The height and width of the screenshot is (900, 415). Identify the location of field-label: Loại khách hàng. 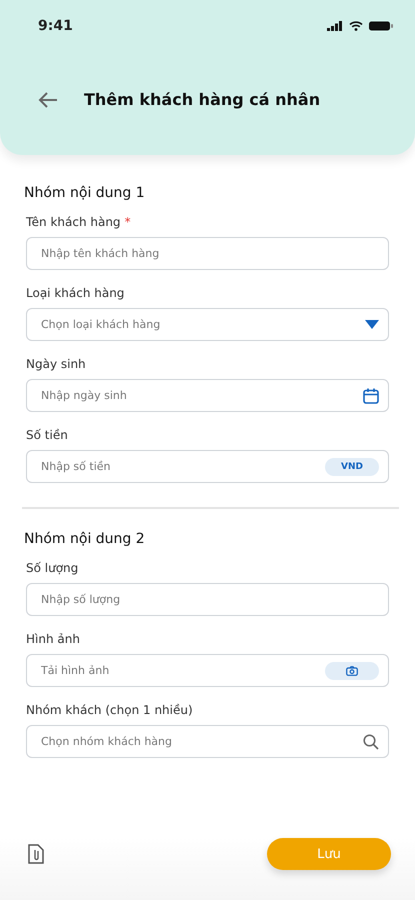
(75, 293).